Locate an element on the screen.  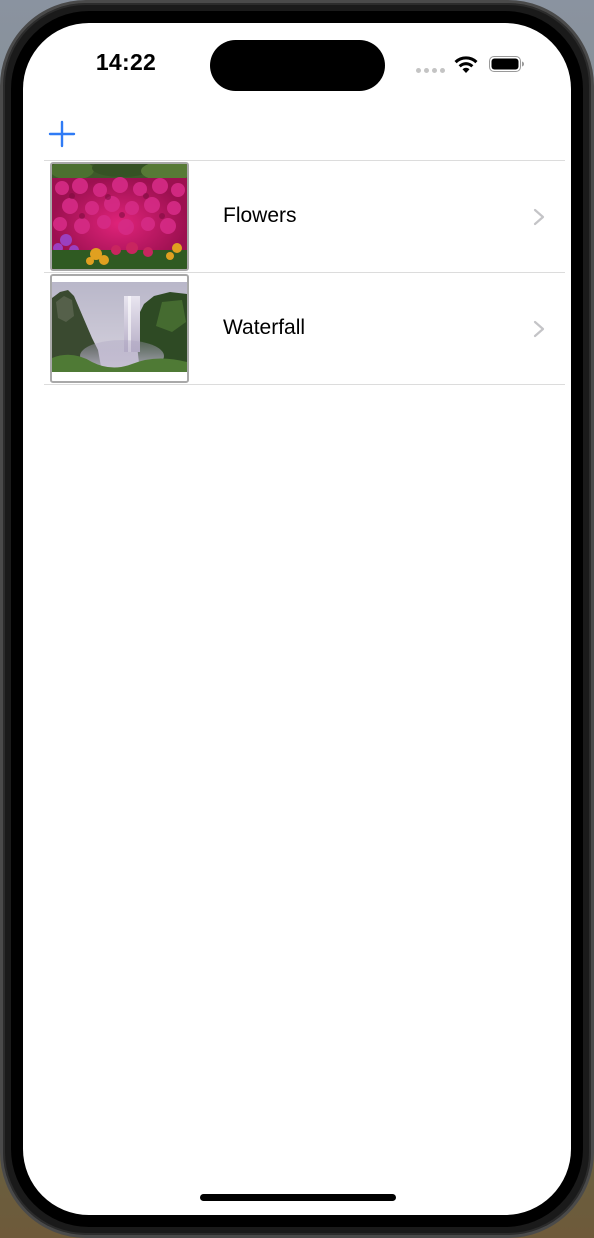
home-indicator is located at coordinates (298, 1197).